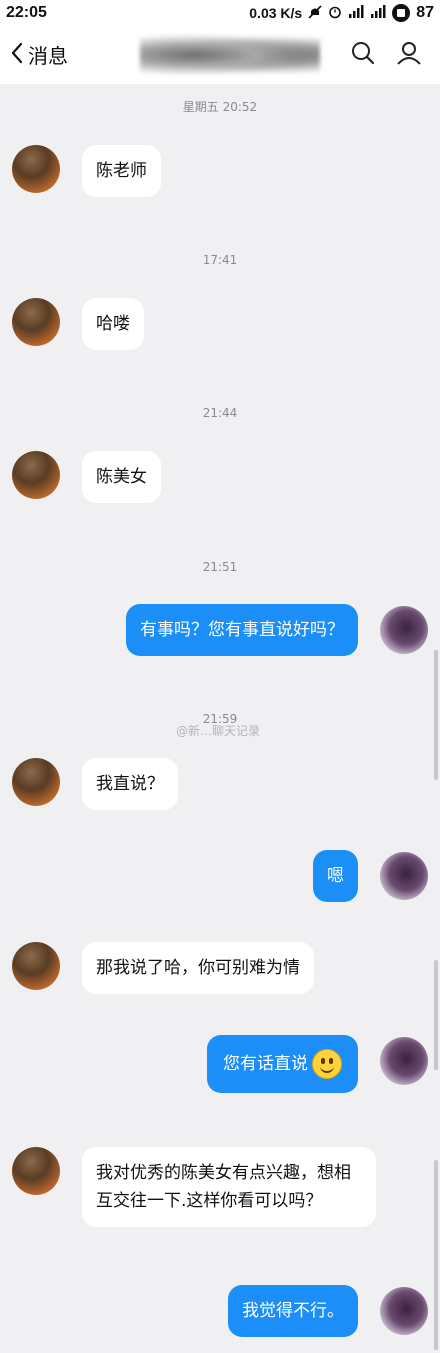 Image resolution: width=440 pixels, height=1353 pixels. I want to click on battery-icon, so click(401, 13).